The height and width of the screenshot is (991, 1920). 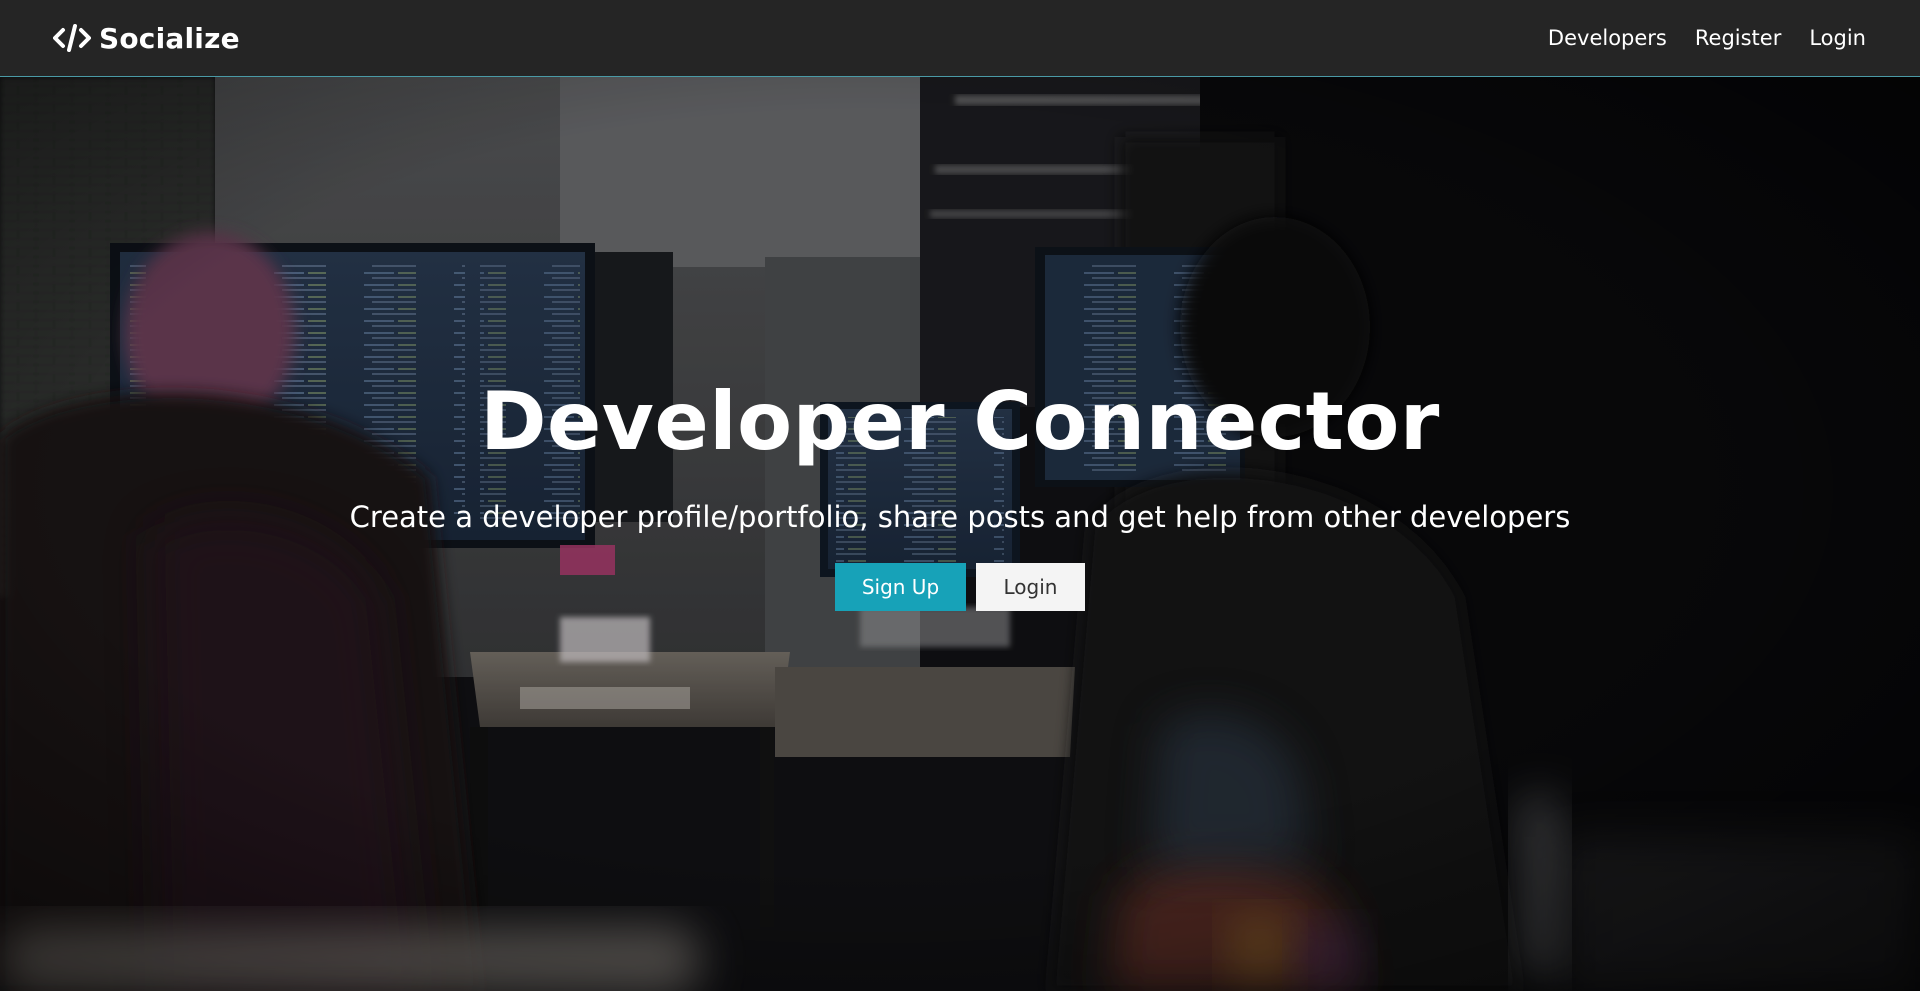 I want to click on brand-name: Socialize, so click(x=169, y=38).